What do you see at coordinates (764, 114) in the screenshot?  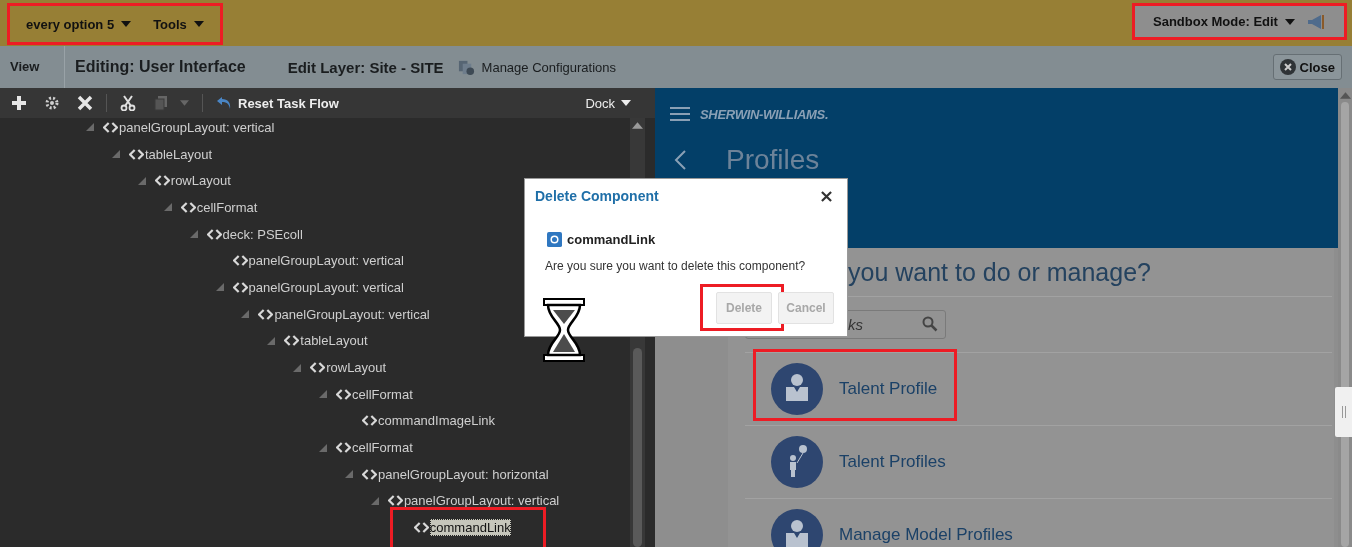 I see `logo: SHERWIN-WILLIAMS.` at bounding box center [764, 114].